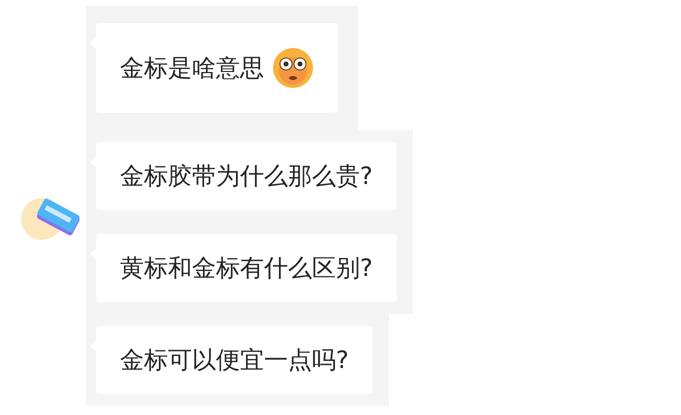 The image size is (681, 415). What do you see at coordinates (192, 68) in the screenshot?
I see `message-text: 金标是啥意思` at bounding box center [192, 68].